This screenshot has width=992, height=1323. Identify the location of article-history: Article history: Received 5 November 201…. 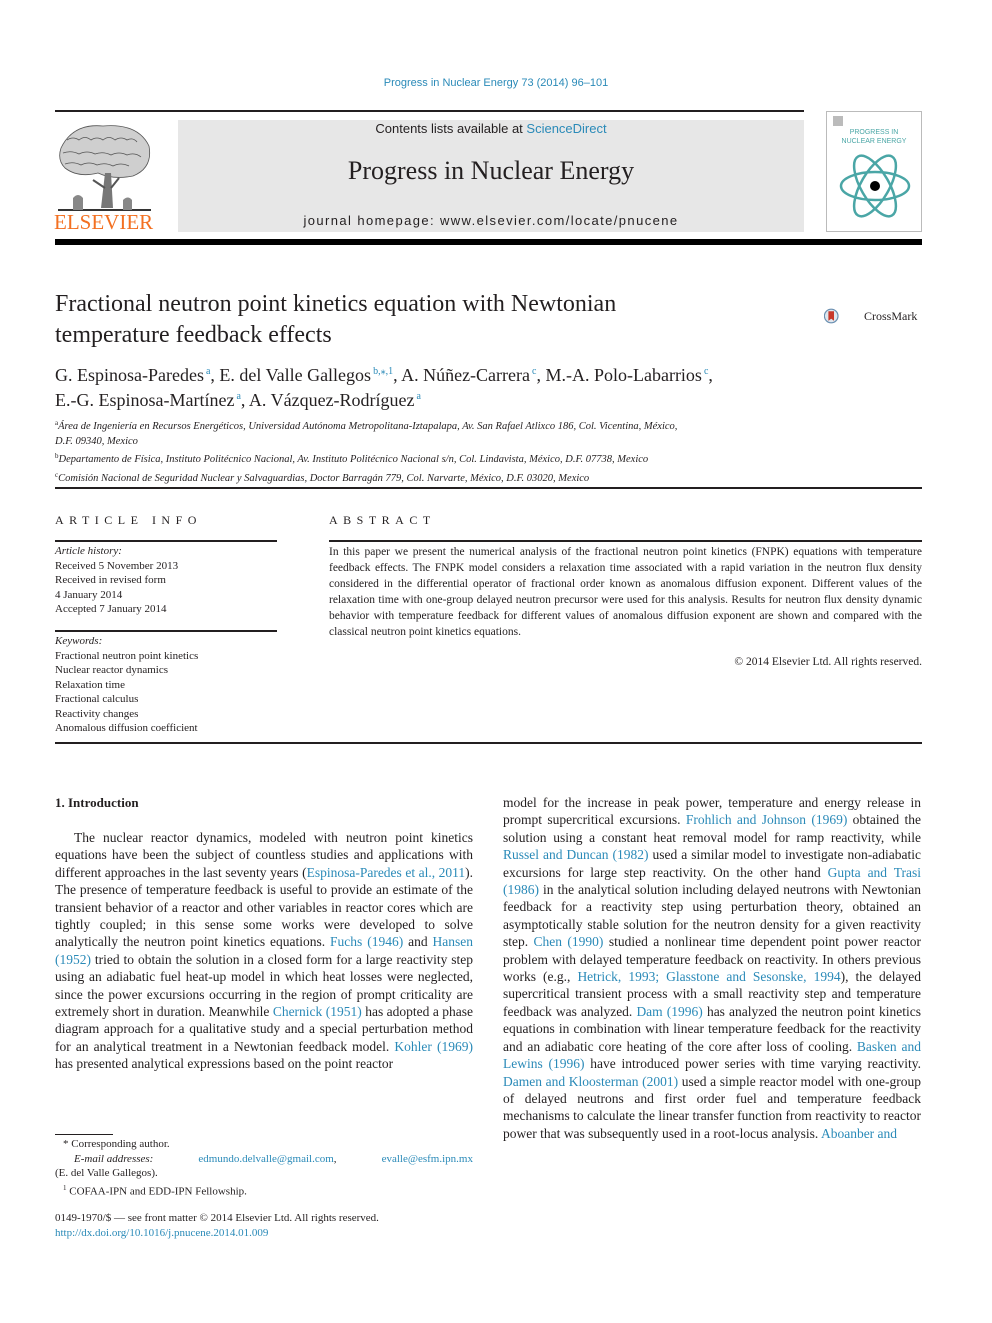
(166, 580).